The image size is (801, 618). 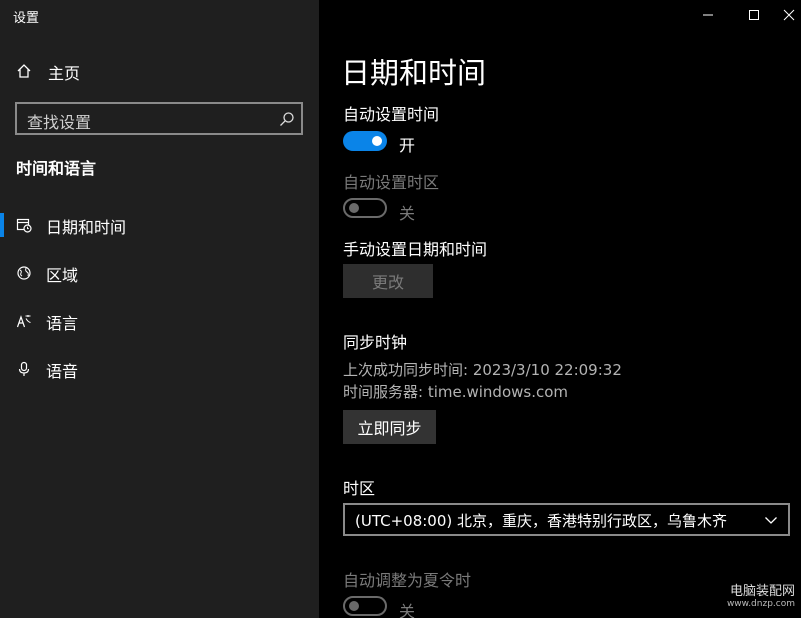 I want to click on app-title: 设置, so click(x=26, y=18).